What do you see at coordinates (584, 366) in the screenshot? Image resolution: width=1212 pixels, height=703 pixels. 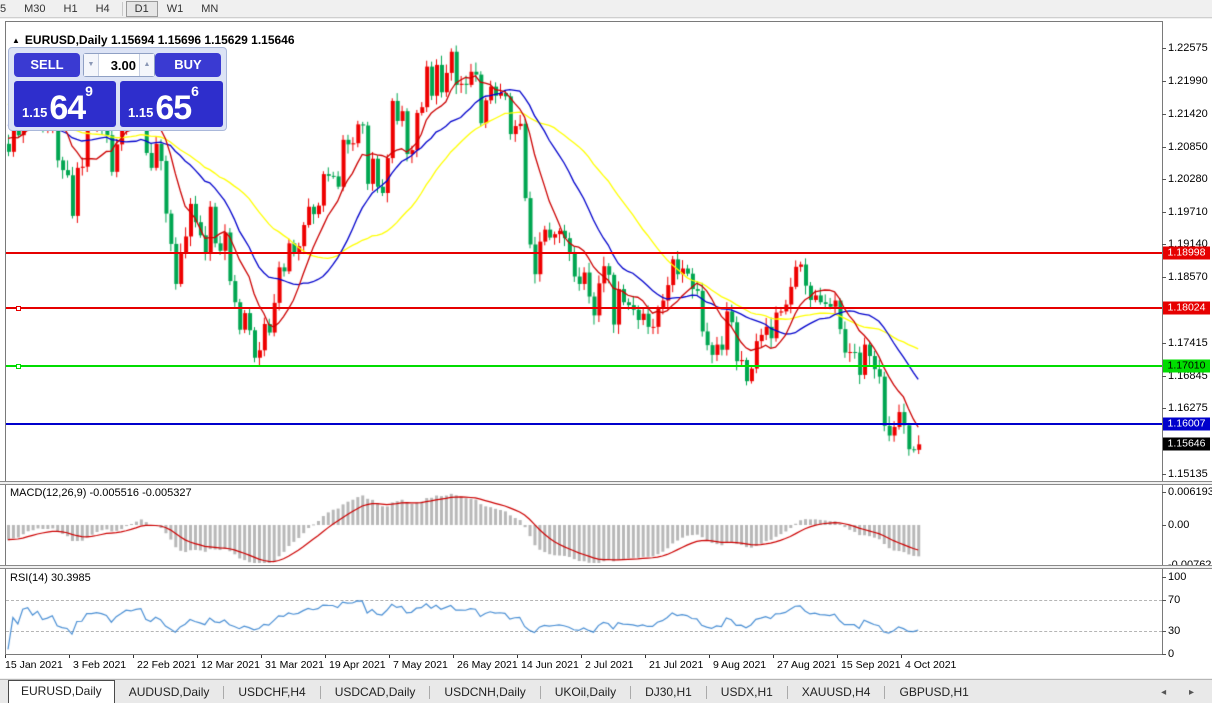 I see `horizontal-line-1.17010` at bounding box center [584, 366].